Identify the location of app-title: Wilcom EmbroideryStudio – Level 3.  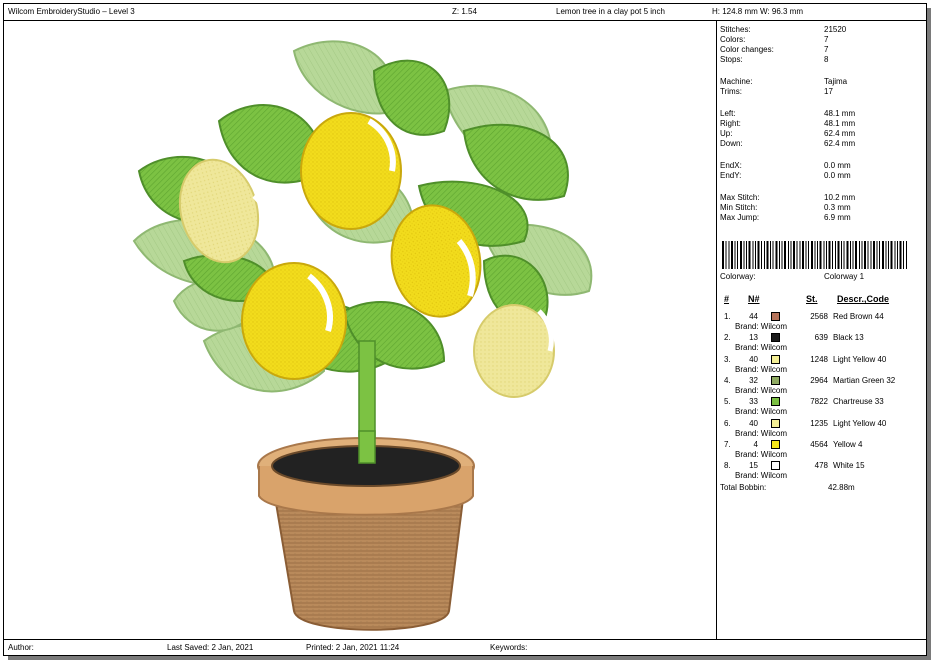
(71, 11).